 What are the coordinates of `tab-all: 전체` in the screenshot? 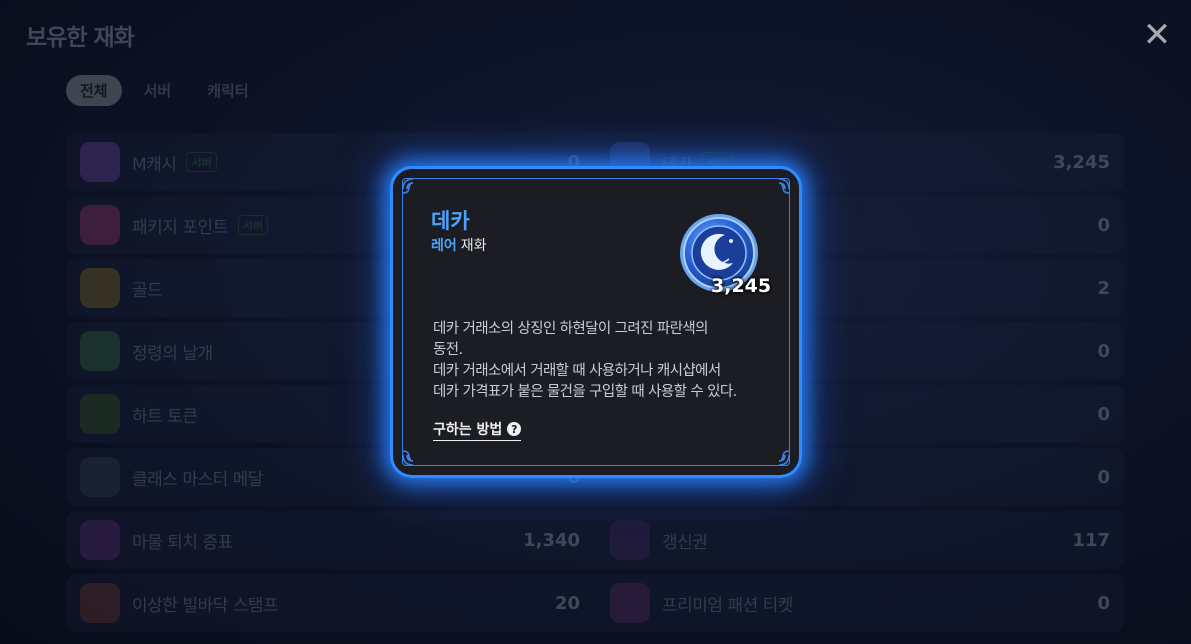 It's located at (94, 90).